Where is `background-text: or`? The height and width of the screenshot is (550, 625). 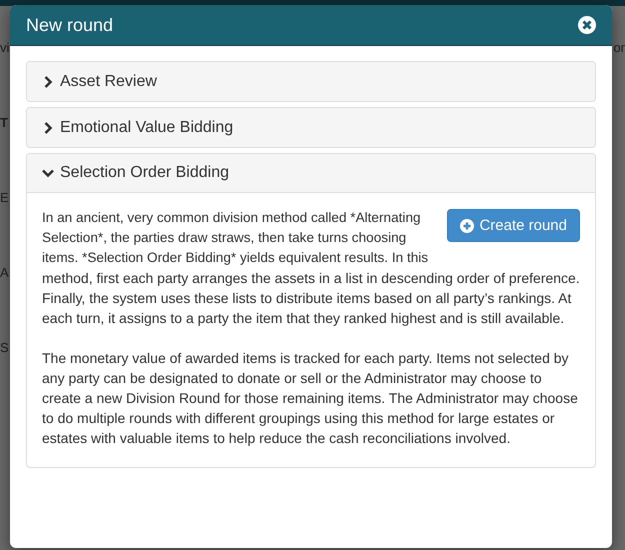
background-text: or is located at coordinates (619, 47).